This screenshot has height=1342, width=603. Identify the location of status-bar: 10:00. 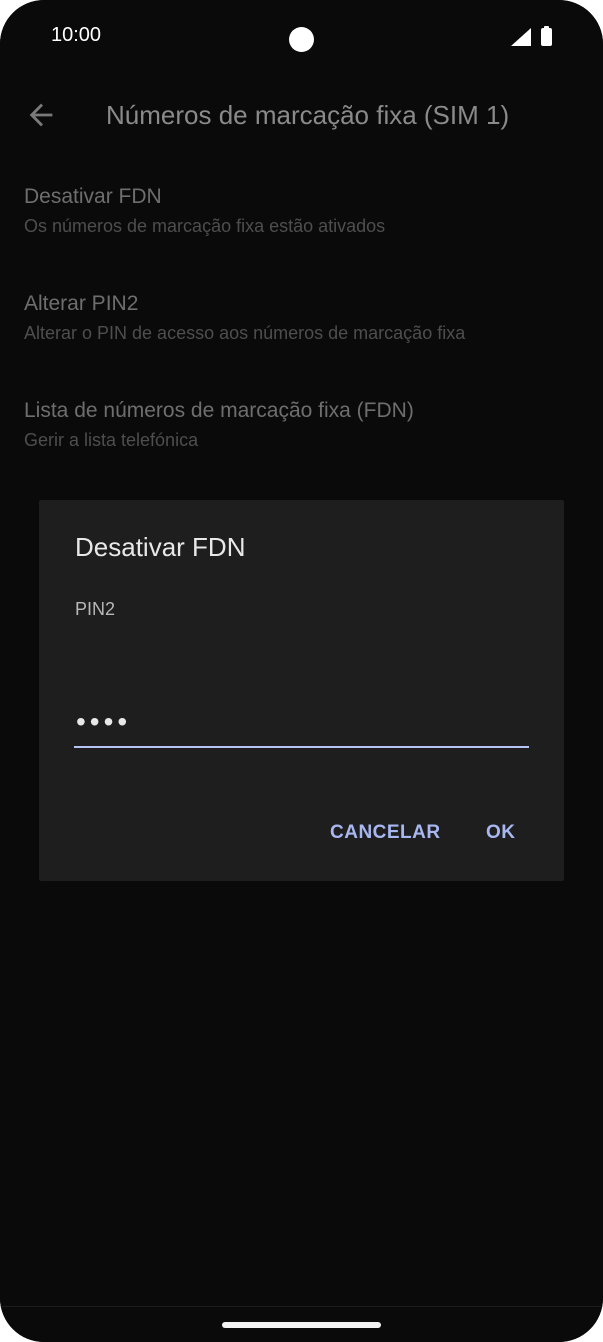
(301, 40).